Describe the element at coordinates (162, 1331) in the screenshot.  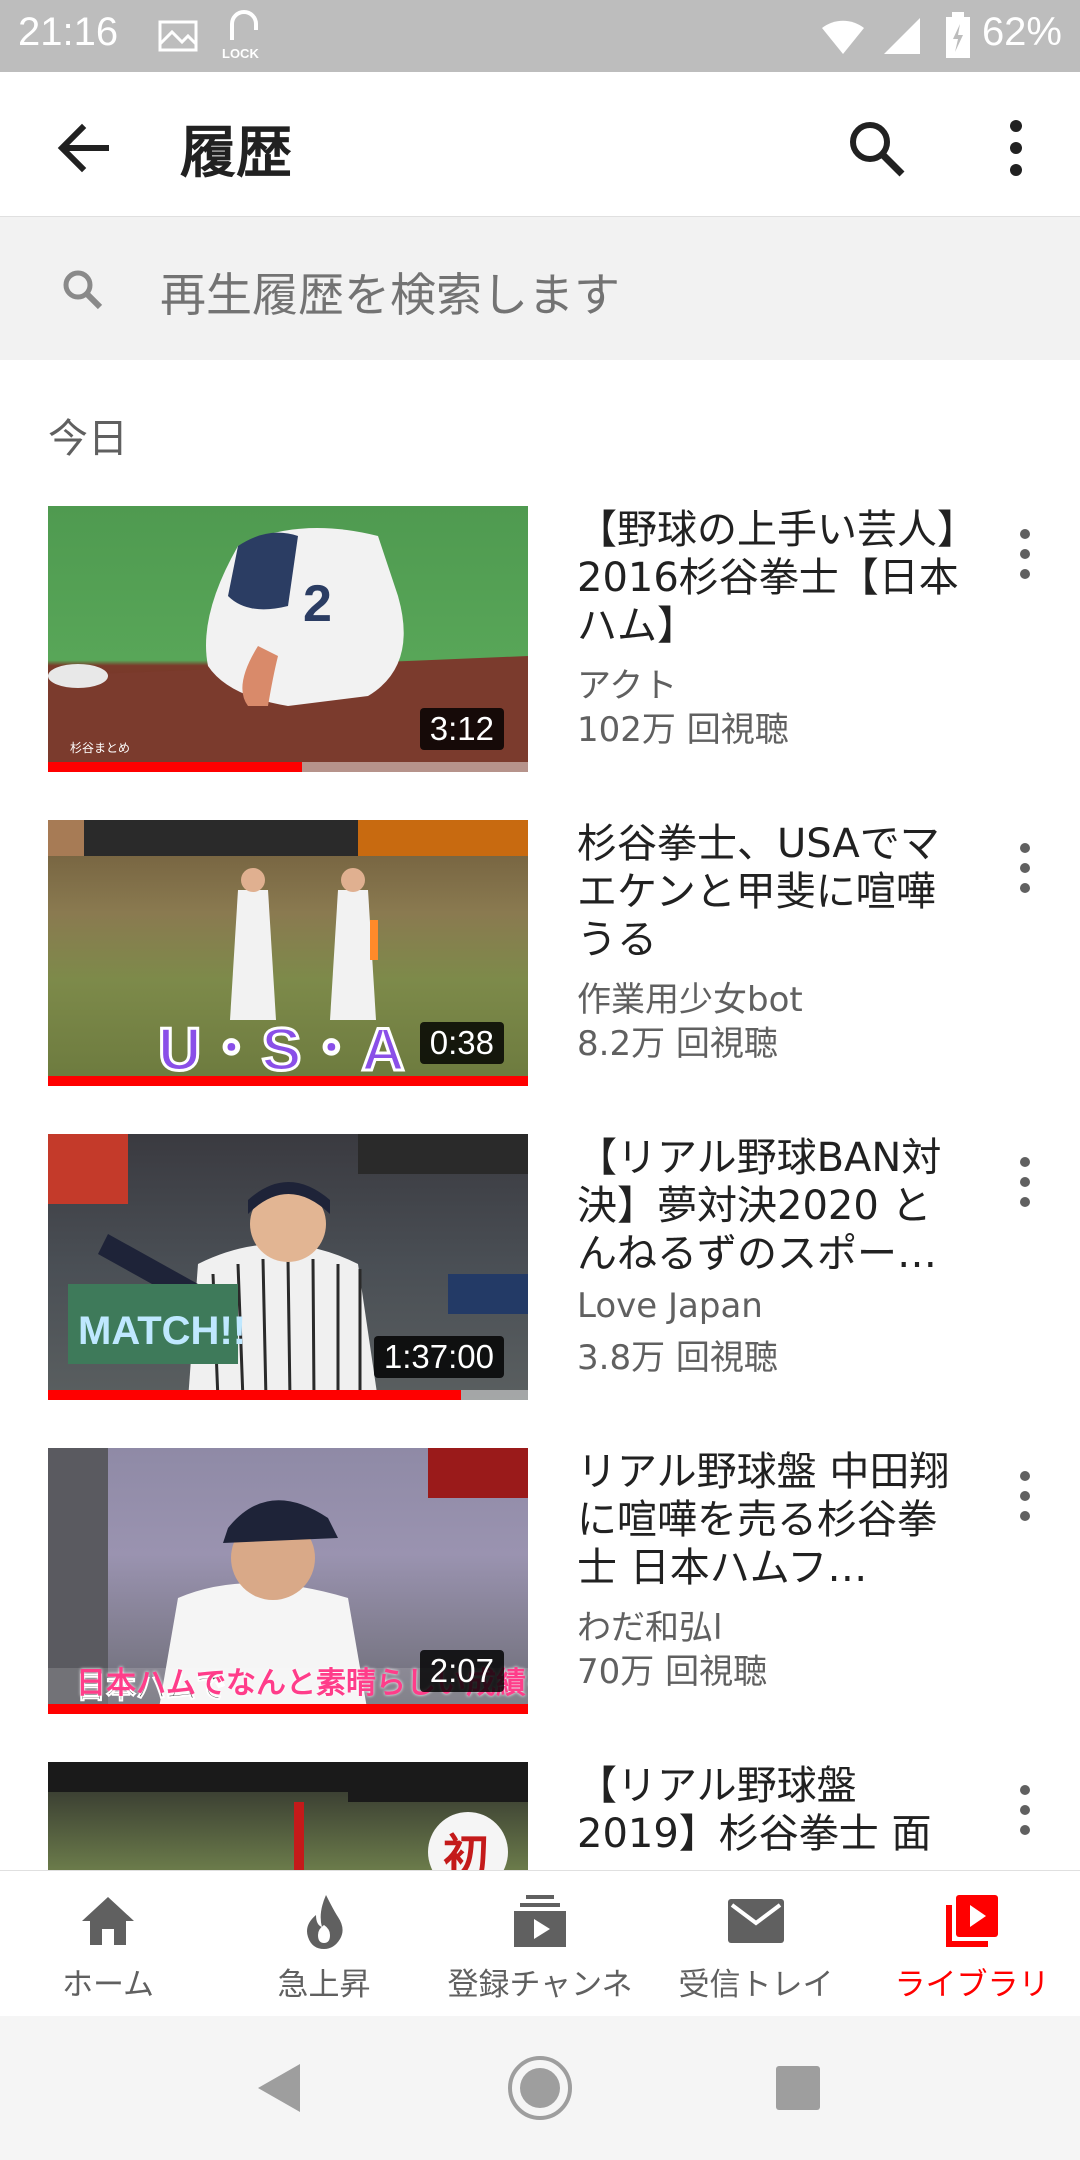
I see `svg-text: MATCH!!` at that location.